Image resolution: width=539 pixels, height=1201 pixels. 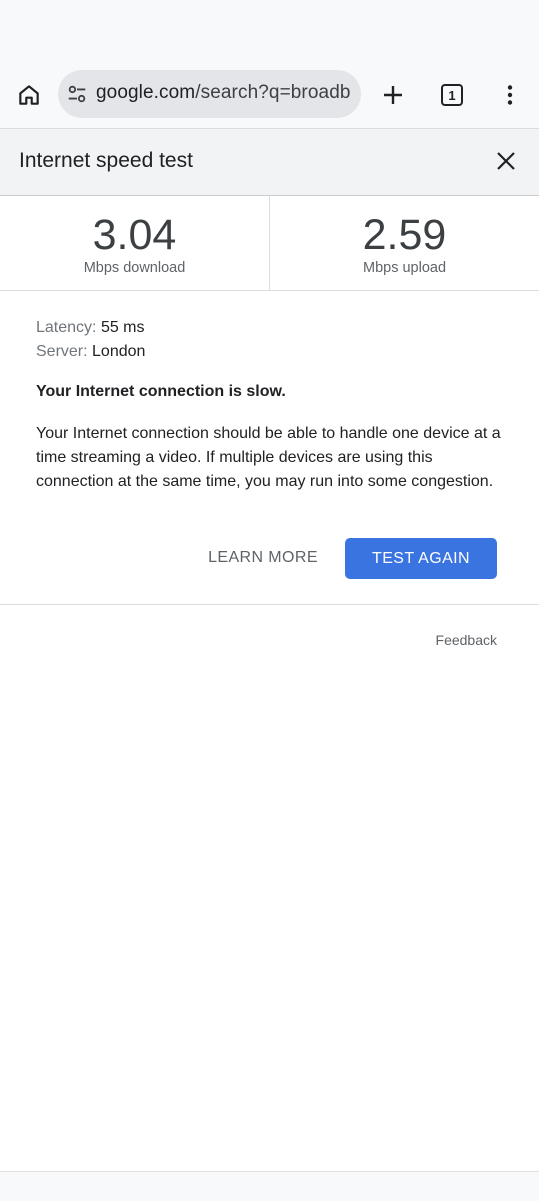 I want to click on server-label: Server:, so click(x=62, y=351).